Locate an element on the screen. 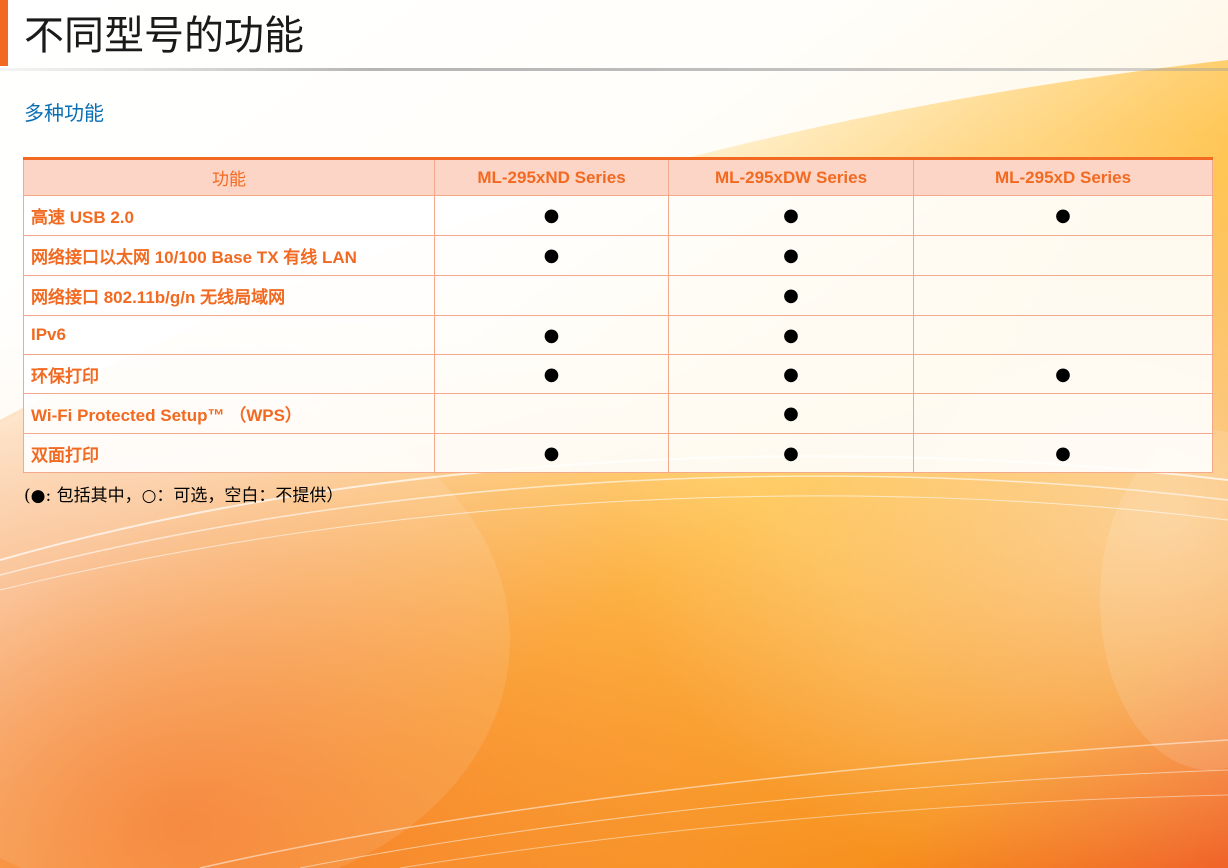  table-row: 双面打印 ● ● ● is located at coordinates (618, 453).